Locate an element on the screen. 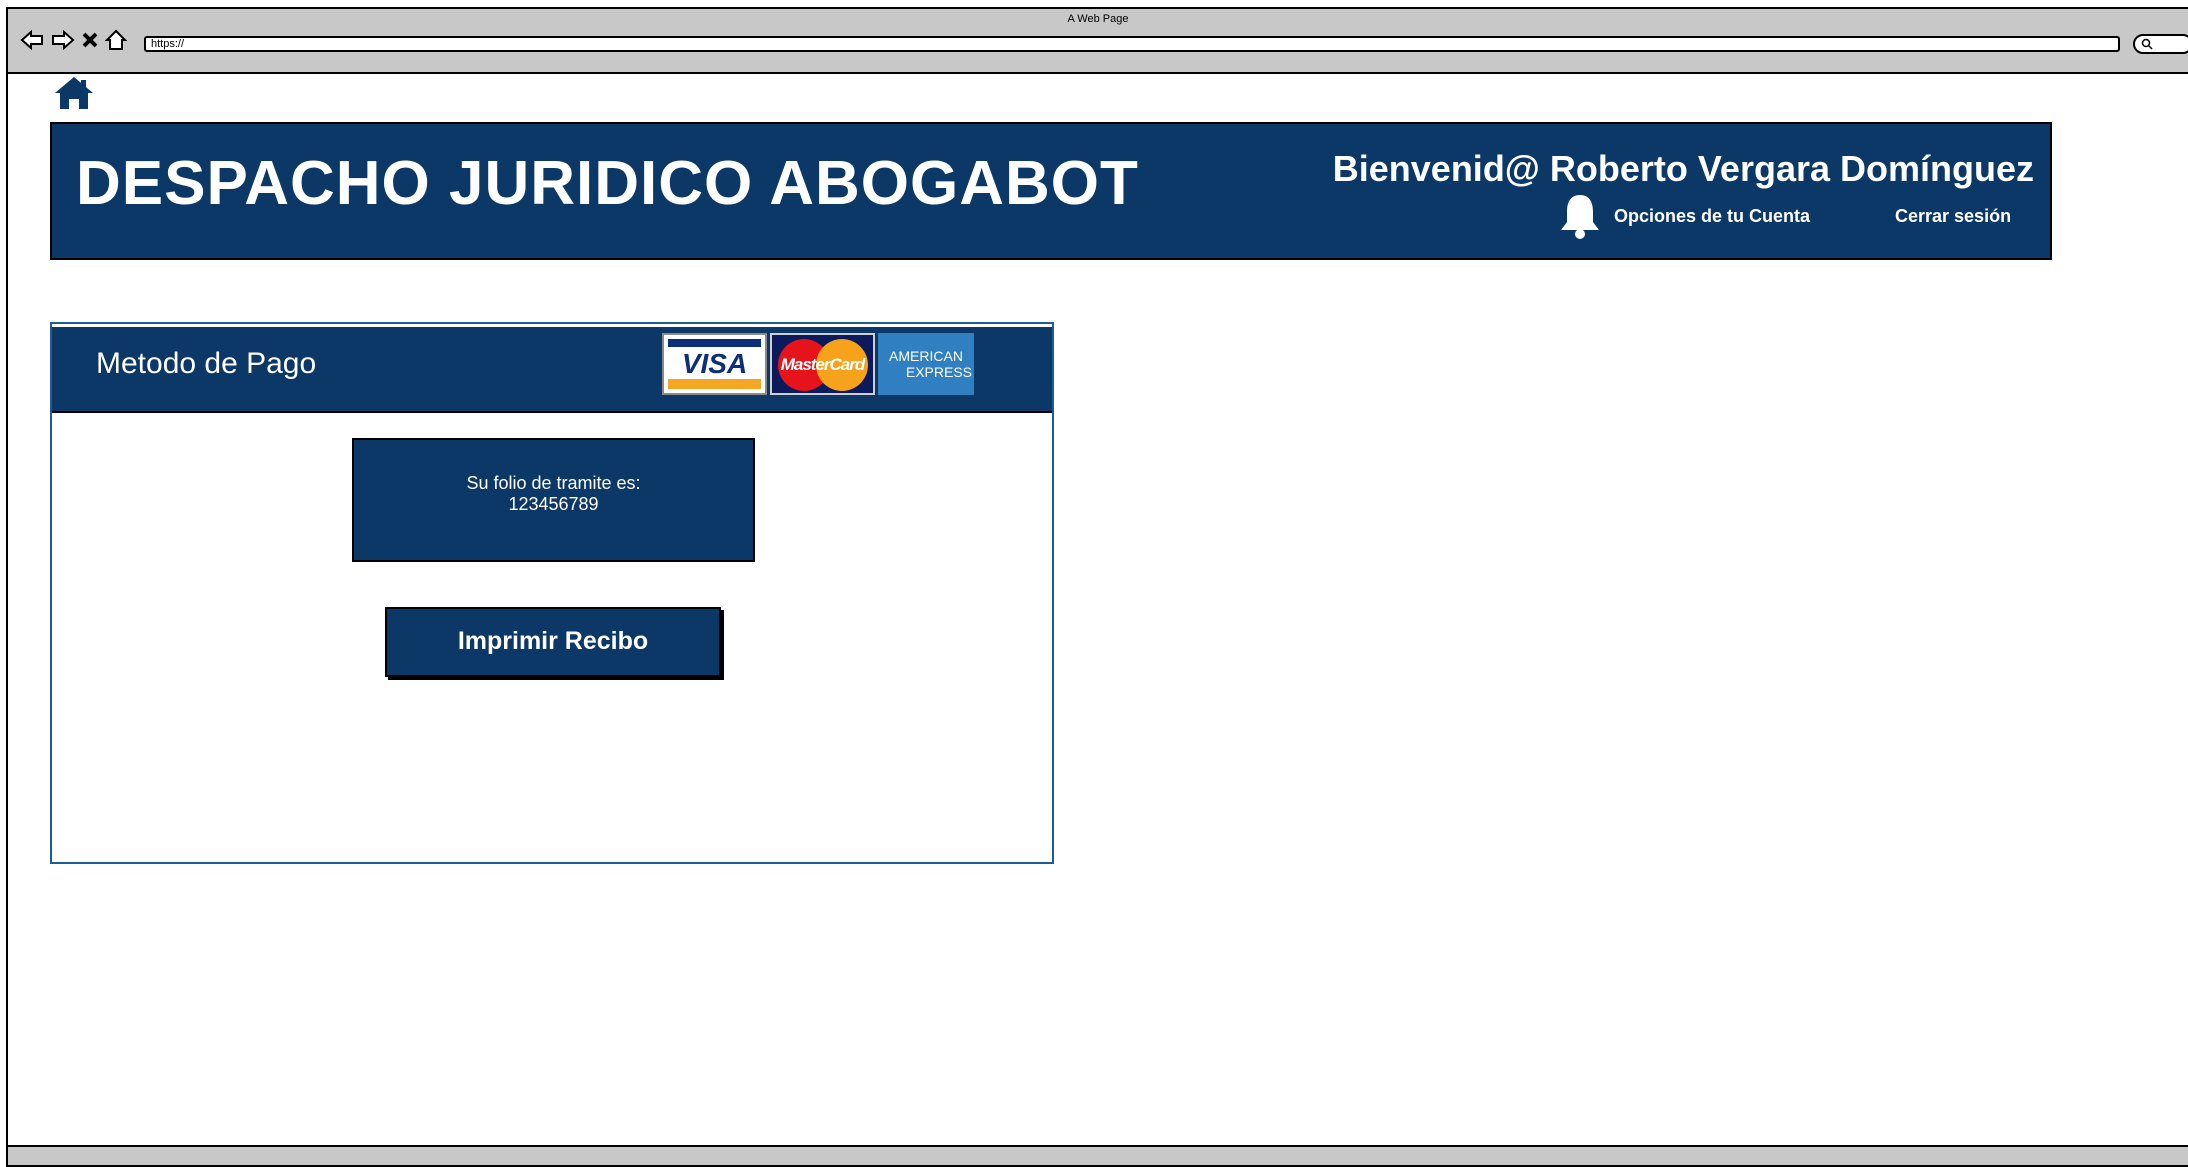 The height and width of the screenshot is (1167, 2188). home-icon is located at coordinates (74, 95).